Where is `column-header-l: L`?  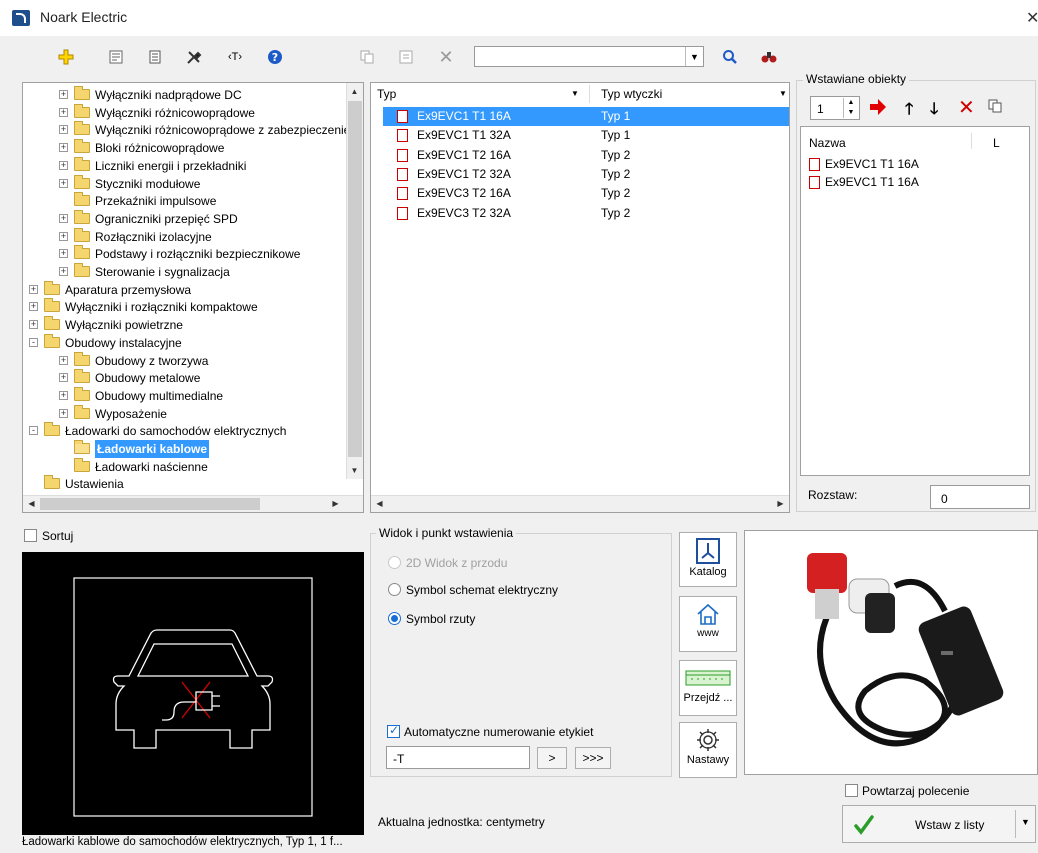 column-header-l: L is located at coordinates (996, 143).